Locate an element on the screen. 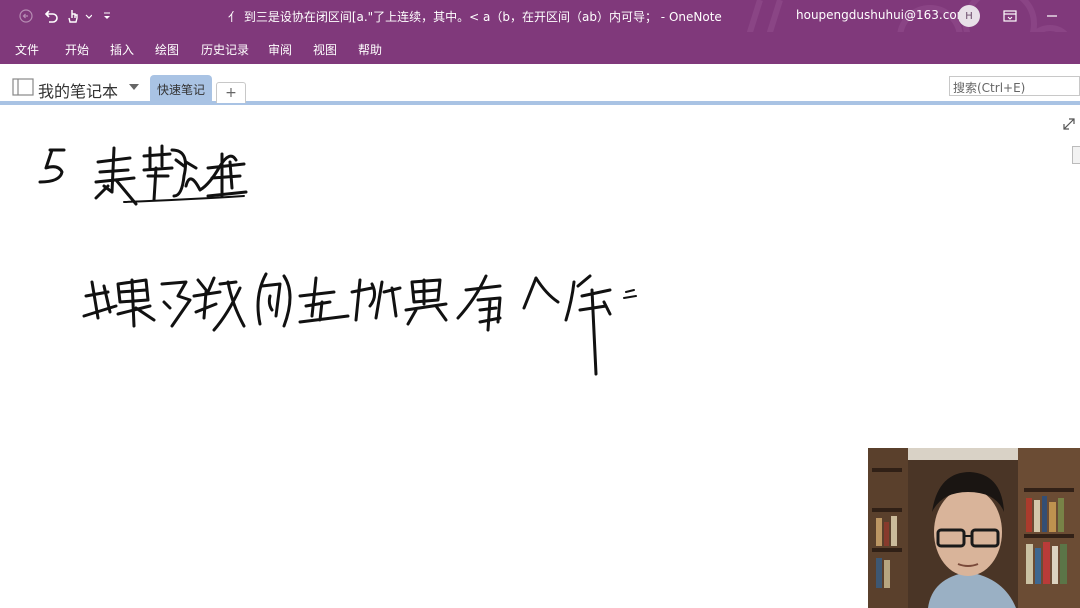 Image resolution: width=1080 pixels, height=608 pixels. menu-home: 开始 is located at coordinates (77, 49).